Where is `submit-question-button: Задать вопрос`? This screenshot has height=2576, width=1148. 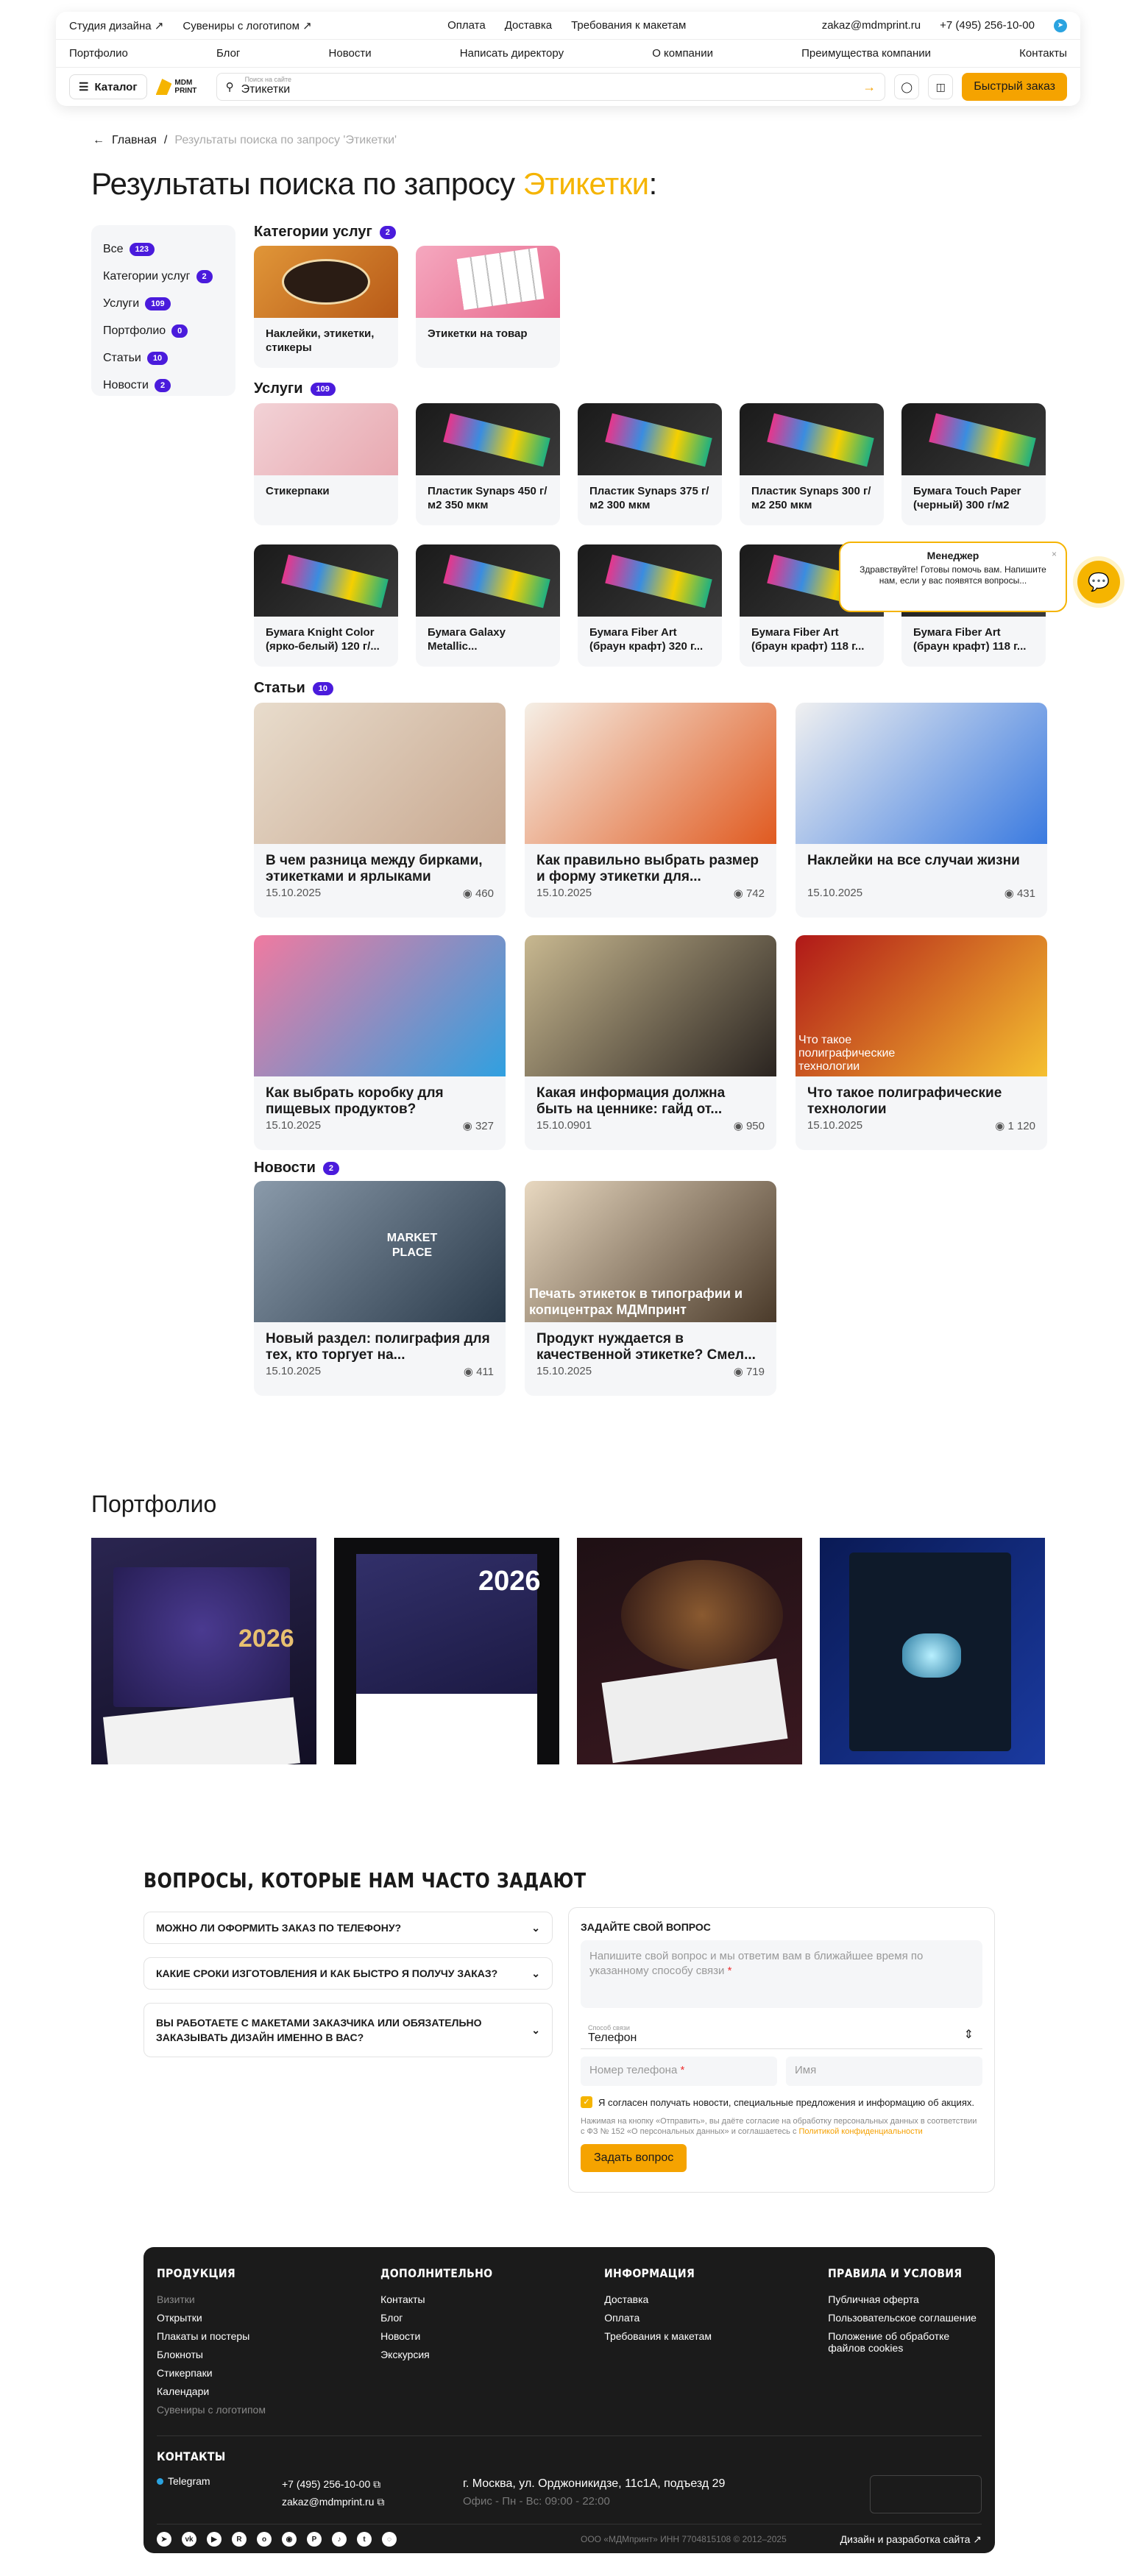 submit-question-button: Задать вопрос is located at coordinates (634, 2158).